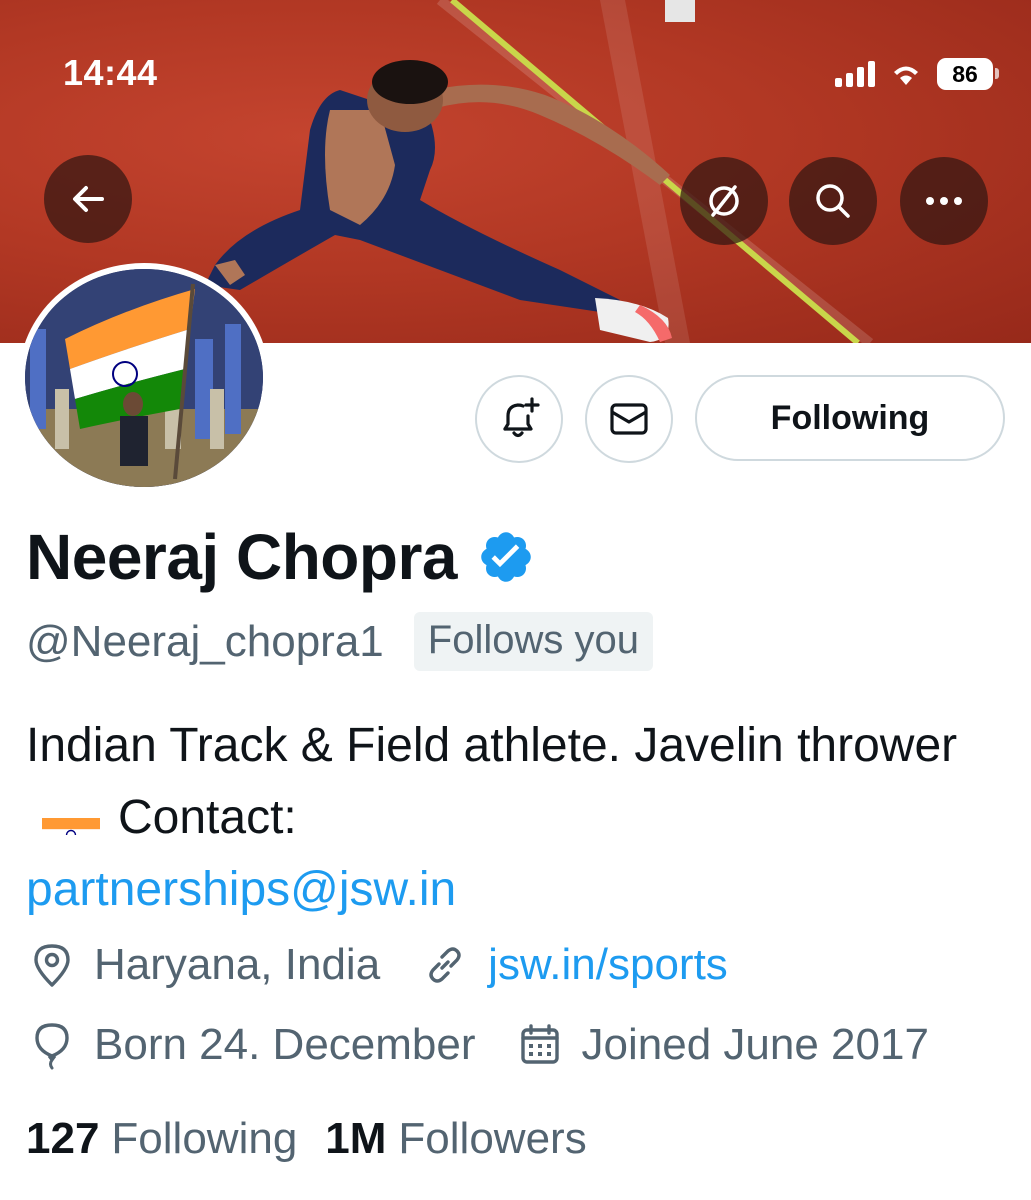 Image resolution: width=1031 pixels, height=1200 pixels. I want to click on following-count: 127, so click(63, 1138).